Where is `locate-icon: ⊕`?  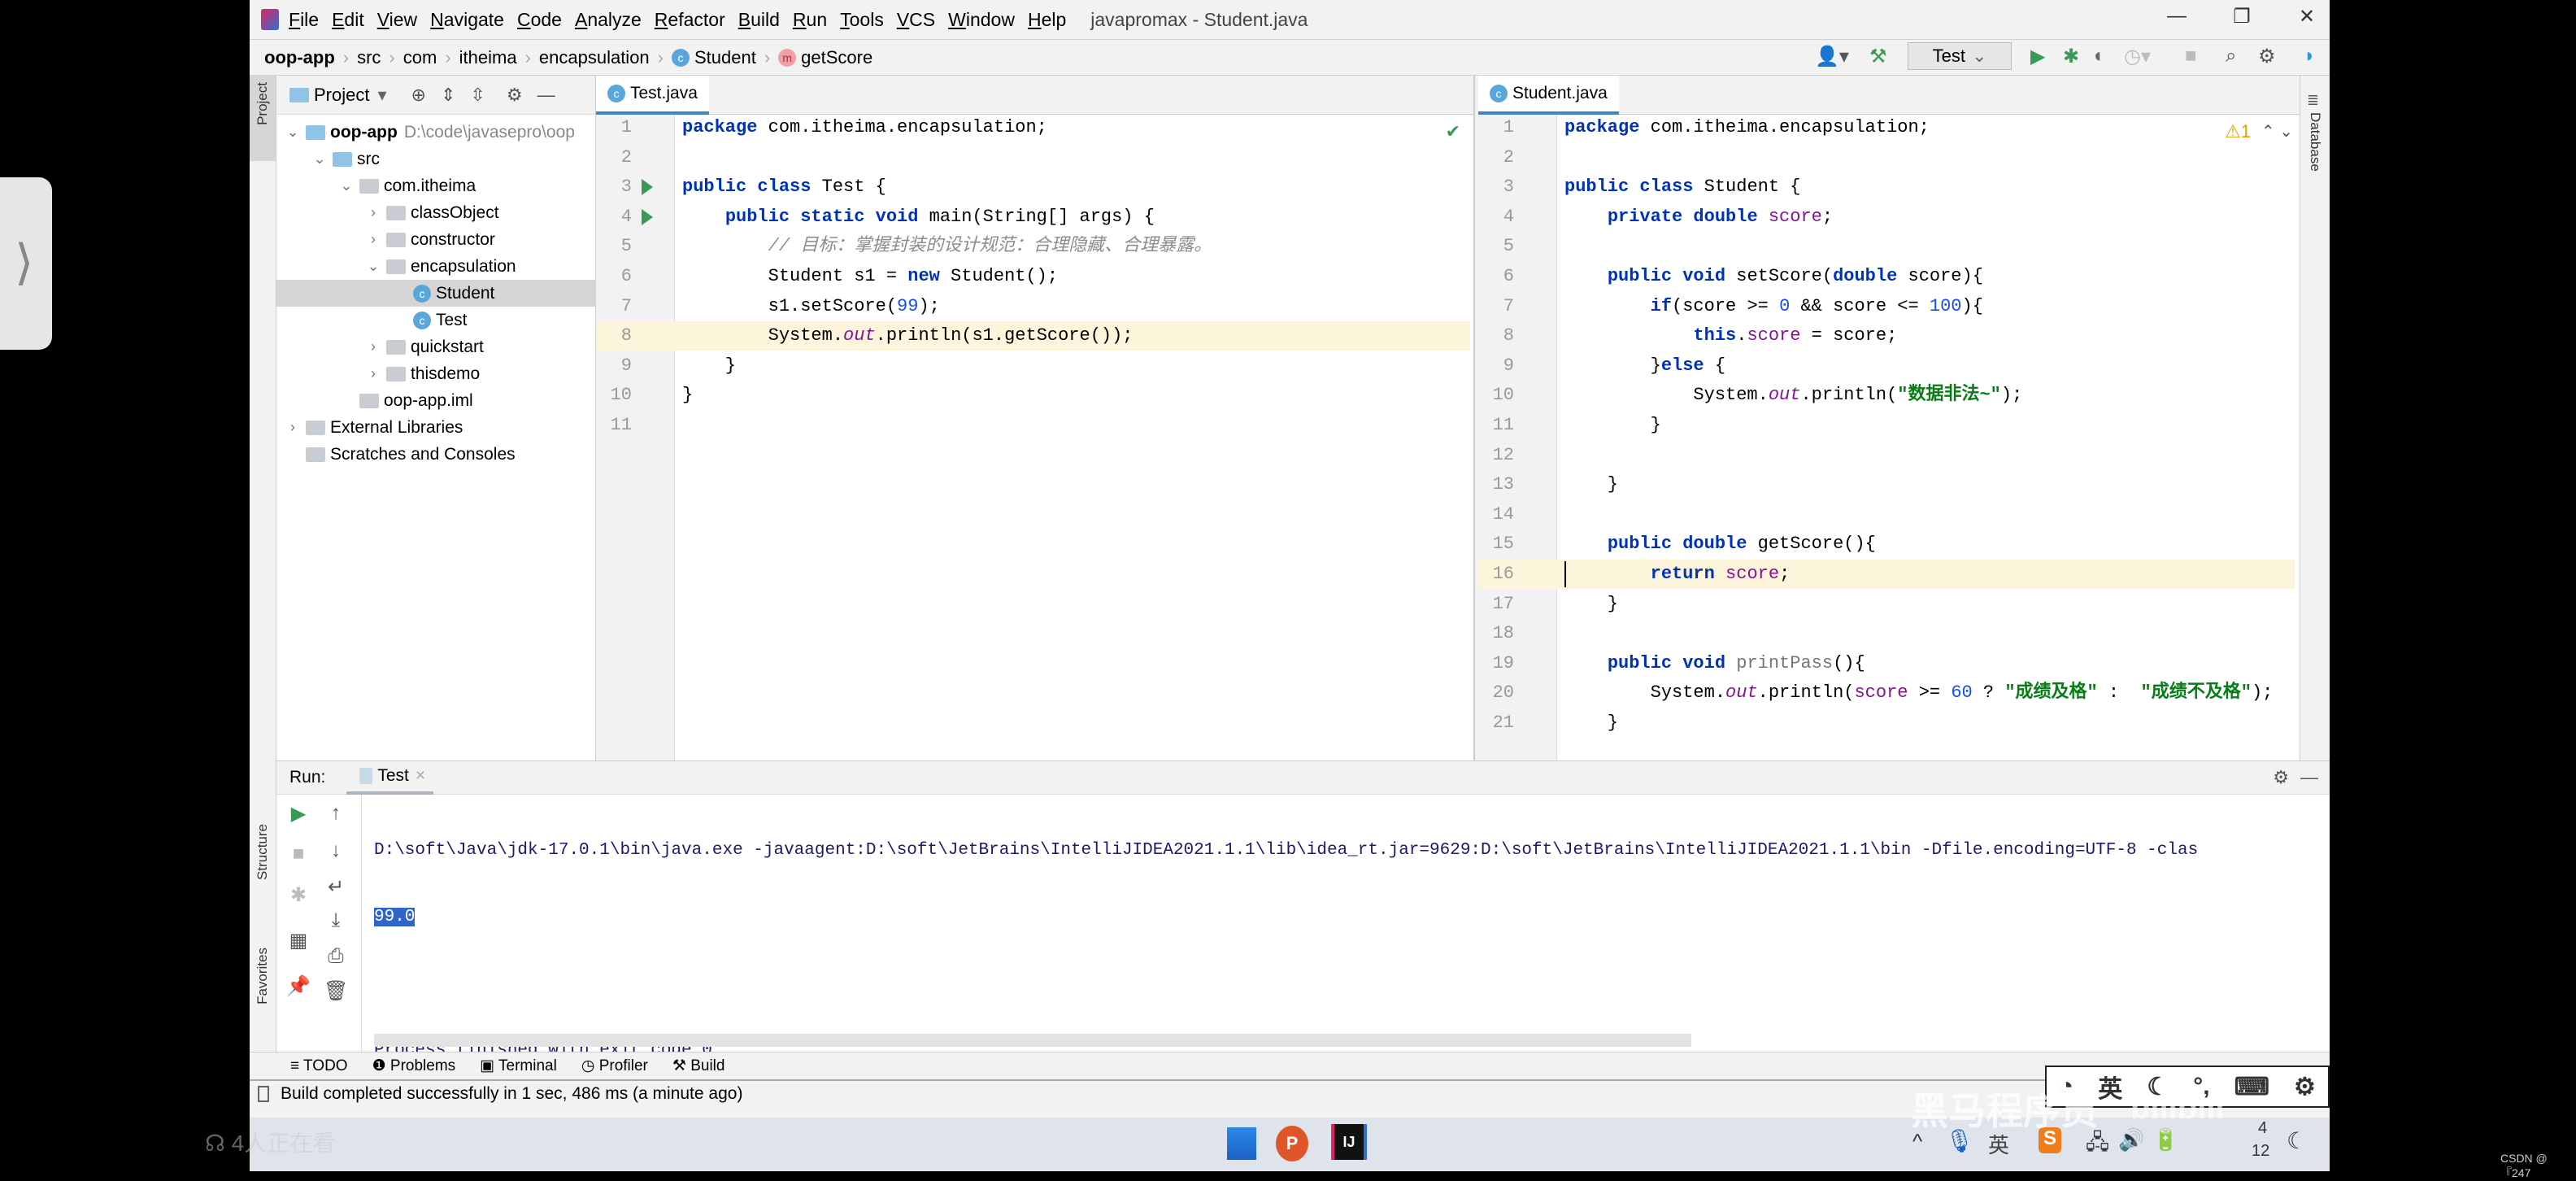
locate-icon: ⊕ is located at coordinates (419, 95).